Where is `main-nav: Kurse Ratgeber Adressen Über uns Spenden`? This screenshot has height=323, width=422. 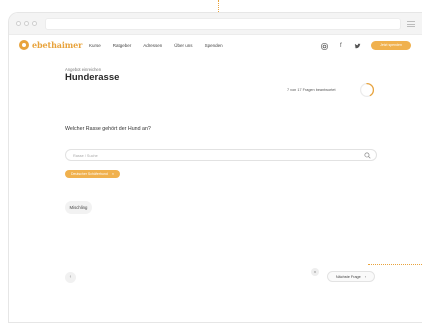
main-nav: Kurse Ratgeber Adressen Über uns Spenden is located at coordinates (156, 45).